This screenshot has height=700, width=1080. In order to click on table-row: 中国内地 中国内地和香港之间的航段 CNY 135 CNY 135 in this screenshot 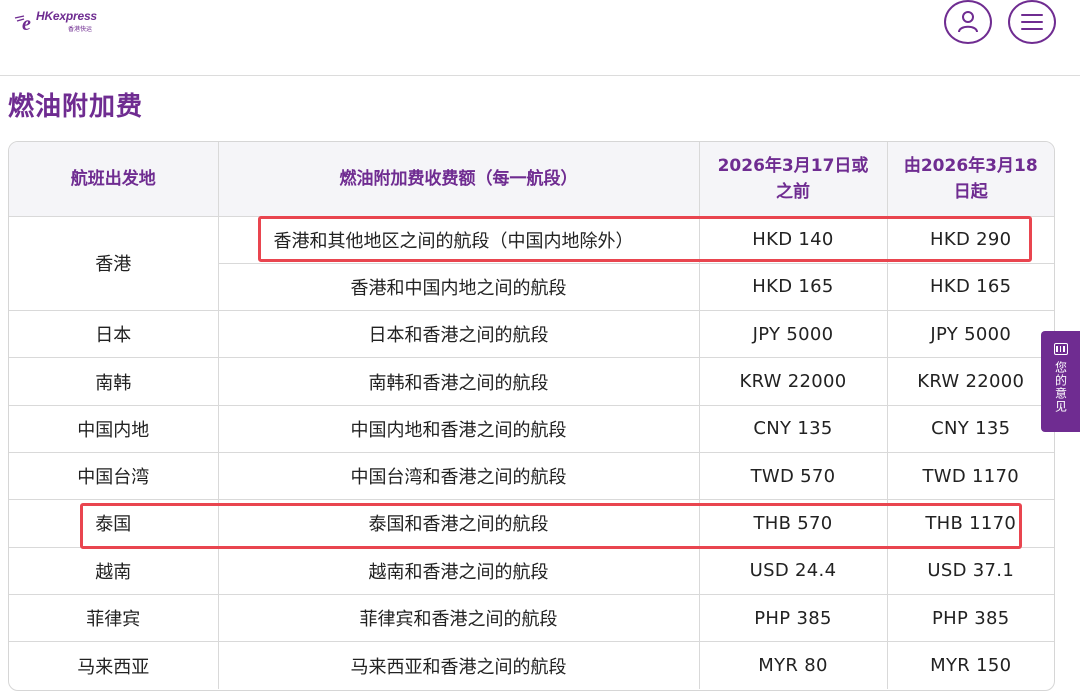, I will do `click(531, 429)`.